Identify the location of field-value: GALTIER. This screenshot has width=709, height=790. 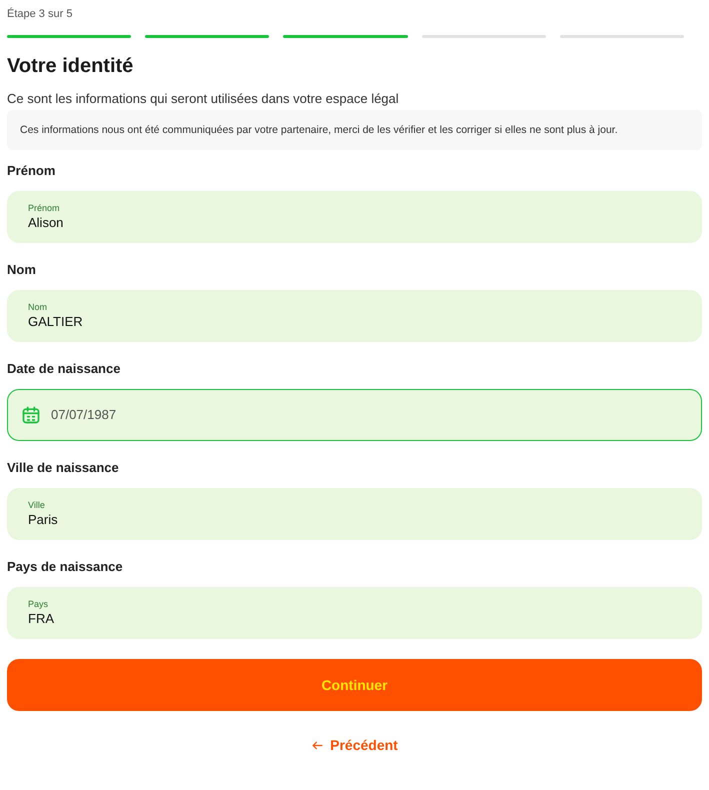
(56, 322).